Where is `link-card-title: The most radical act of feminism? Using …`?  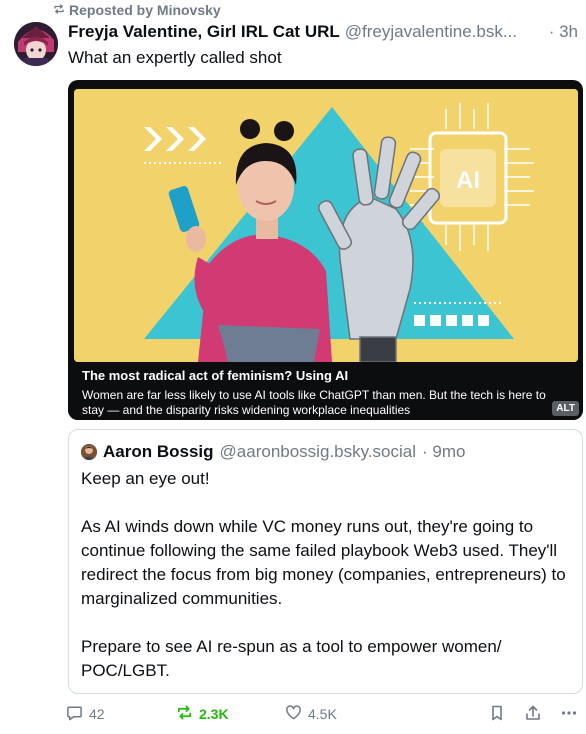 link-card-title: The most radical act of feminism? Using … is located at coordinates (215, 375).